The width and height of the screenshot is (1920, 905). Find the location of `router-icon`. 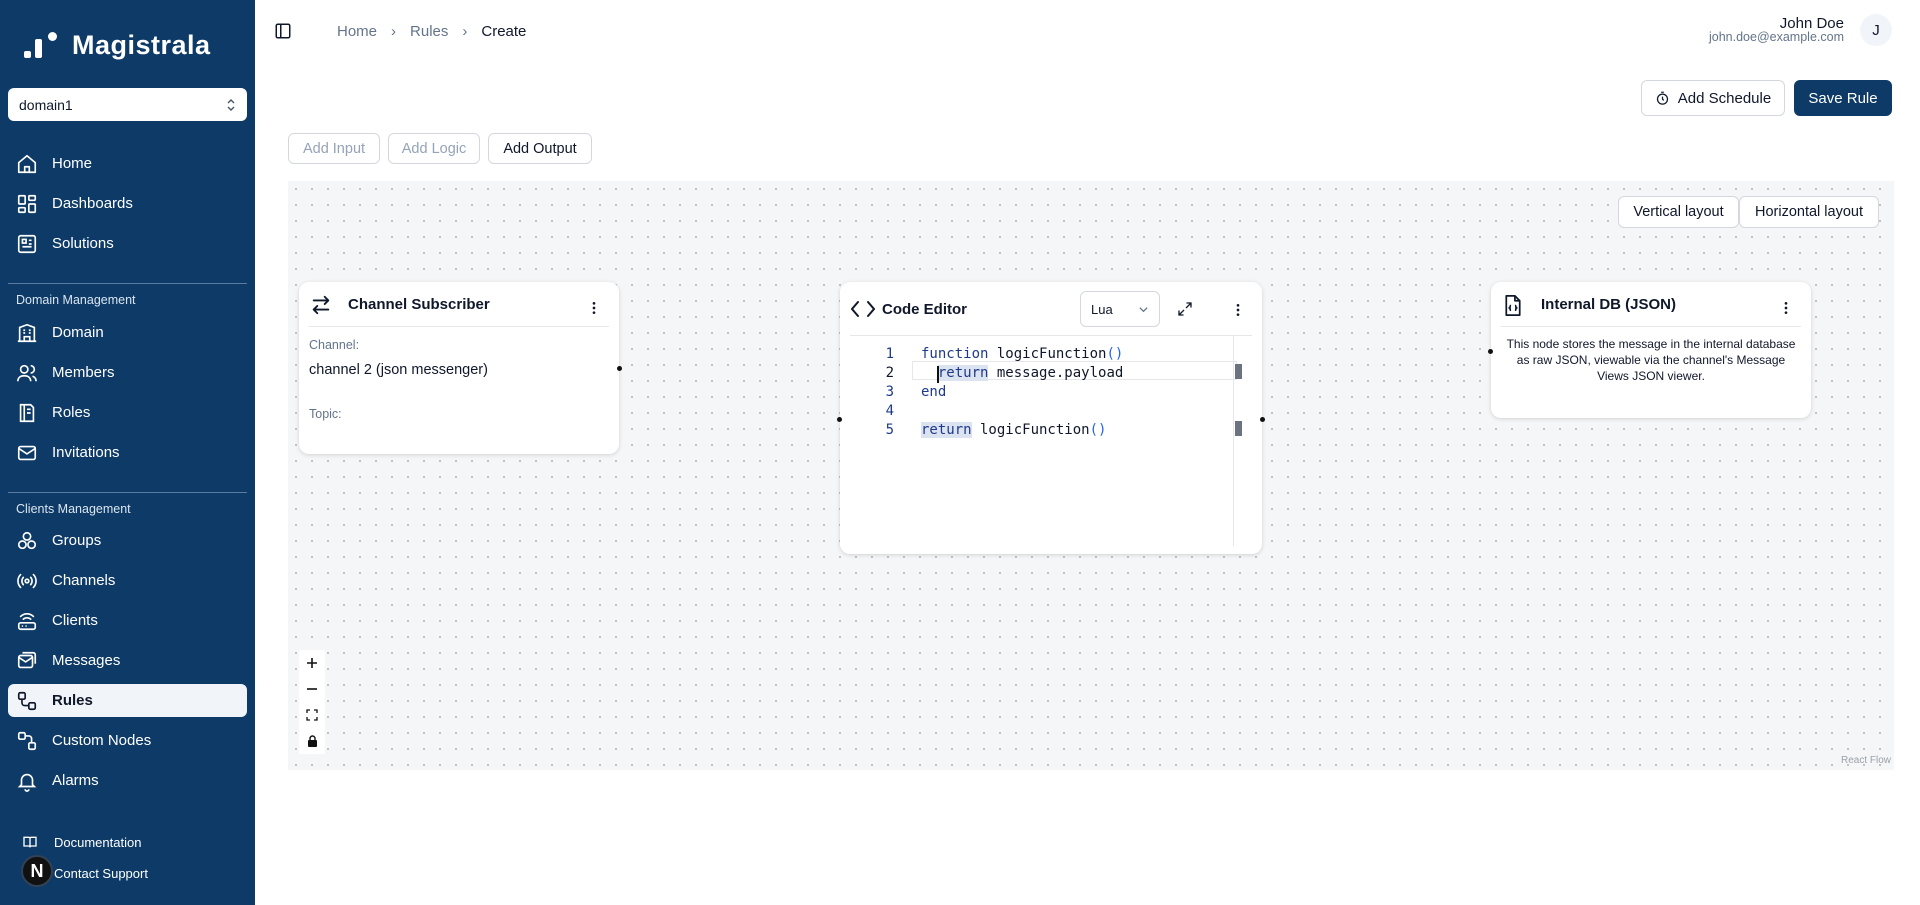

router-icon is located at coordinates (27, 621).